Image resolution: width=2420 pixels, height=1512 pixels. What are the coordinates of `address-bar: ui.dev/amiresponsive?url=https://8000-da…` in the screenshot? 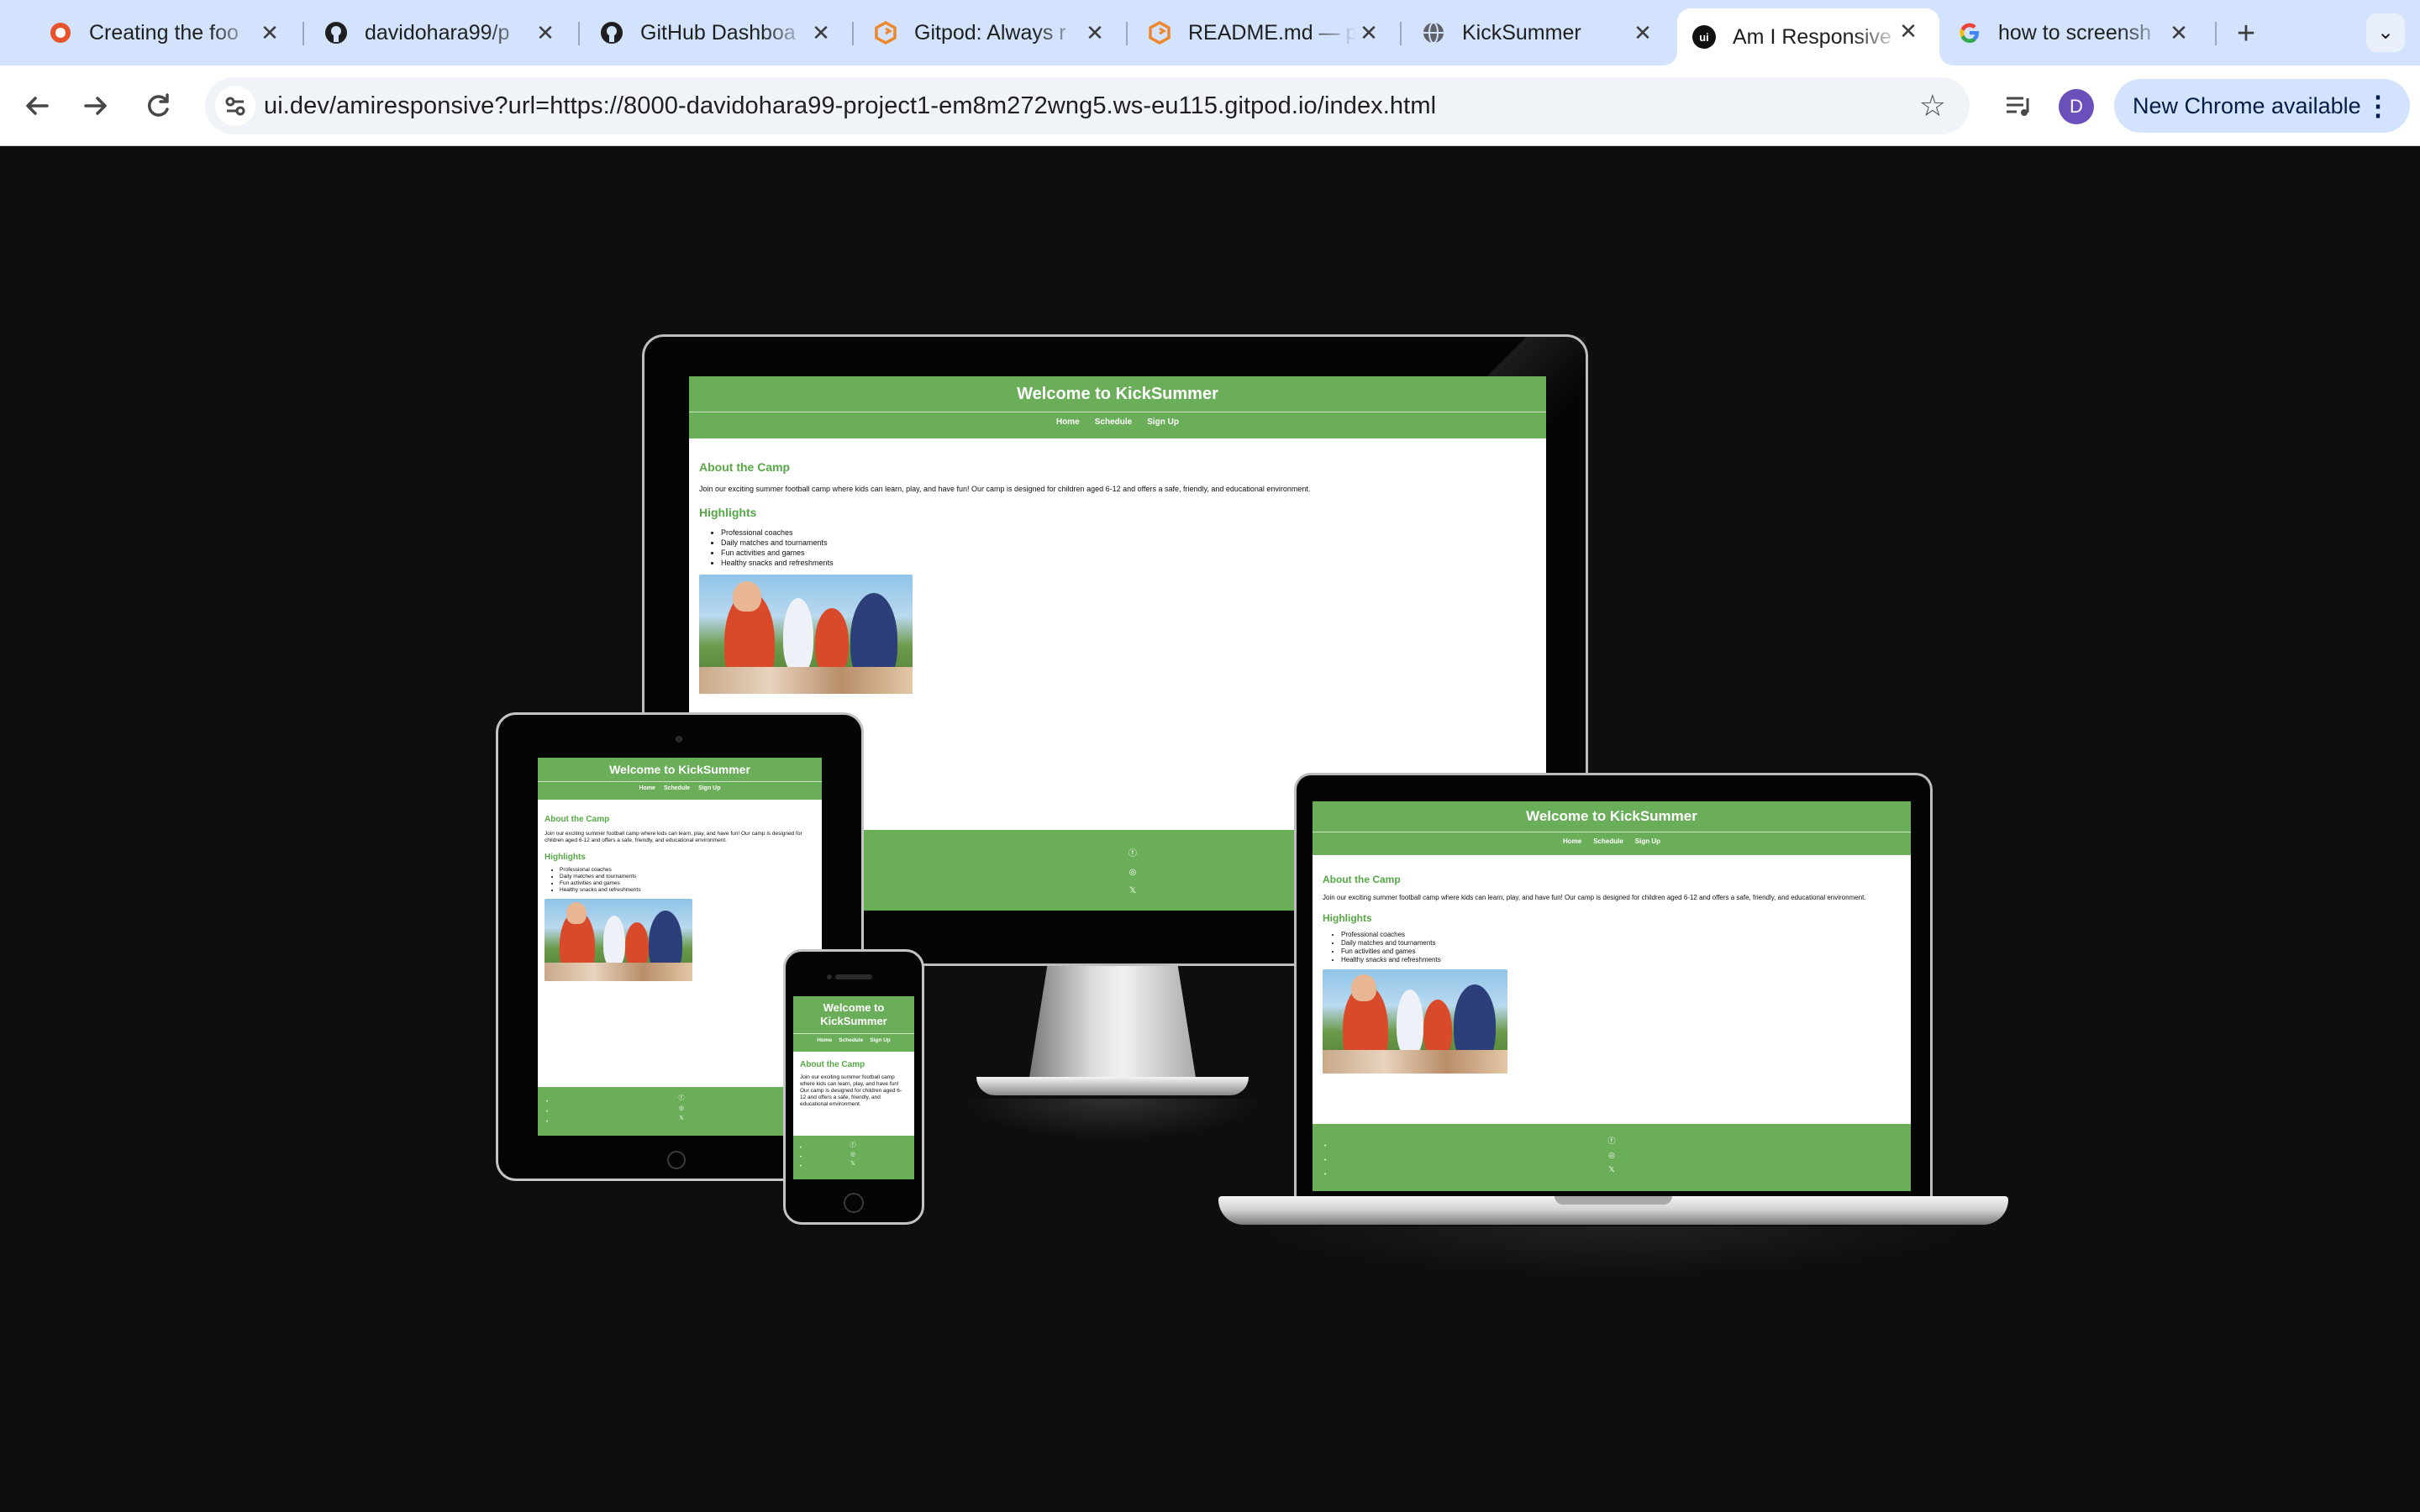 It's located at (1087, 105).